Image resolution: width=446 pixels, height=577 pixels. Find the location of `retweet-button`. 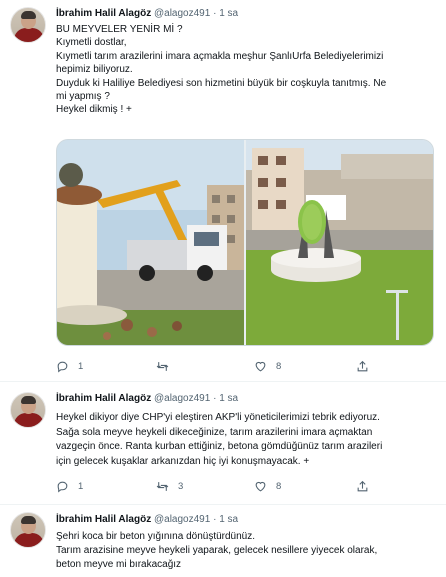

retweet-button is located at coordinates (167, 366).